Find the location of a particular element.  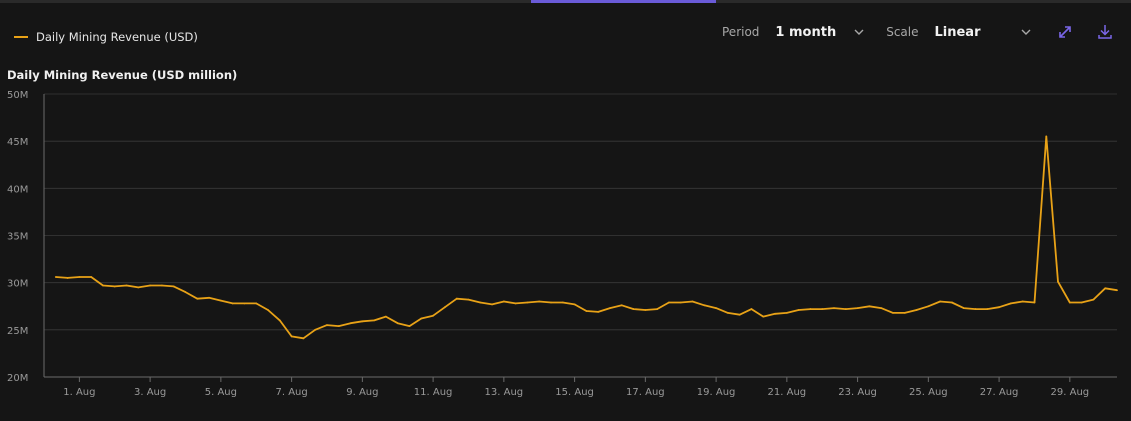

x-tick-label: 13. Aug is located at coordinates (504, 392).